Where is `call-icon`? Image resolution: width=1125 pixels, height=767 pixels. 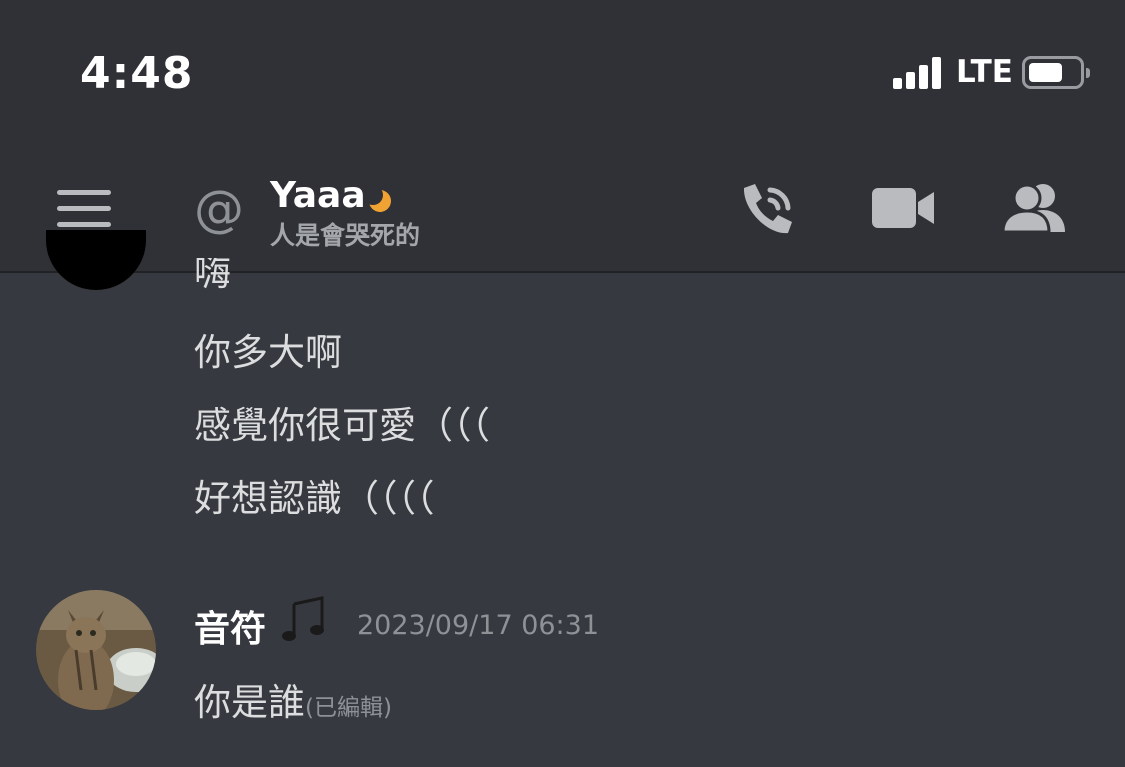
call-icon is located at coordinates (768, 212).